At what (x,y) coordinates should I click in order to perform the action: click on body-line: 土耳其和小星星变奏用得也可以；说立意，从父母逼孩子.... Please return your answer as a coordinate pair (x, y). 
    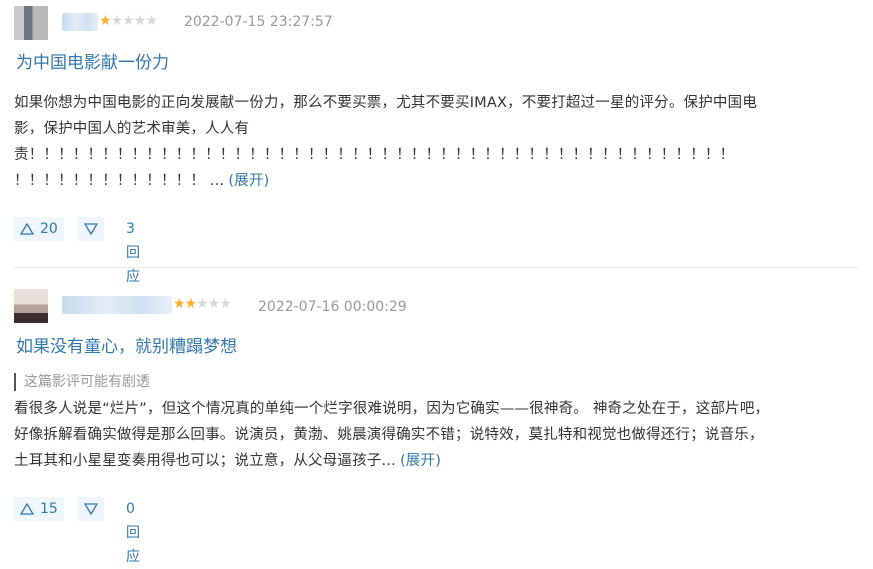
    Looking at the image, I should click on (205, 461).